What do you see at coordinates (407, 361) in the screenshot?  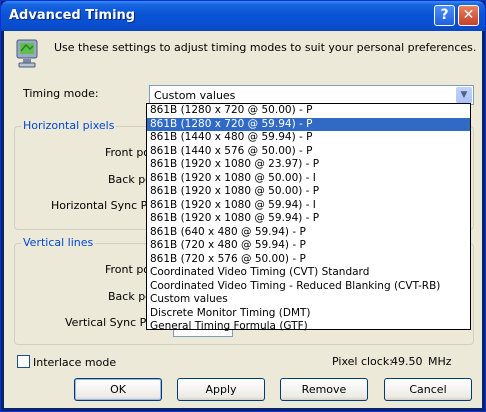 I see `pixel-clock-value: 49.50` at bounding box center [407, 361].